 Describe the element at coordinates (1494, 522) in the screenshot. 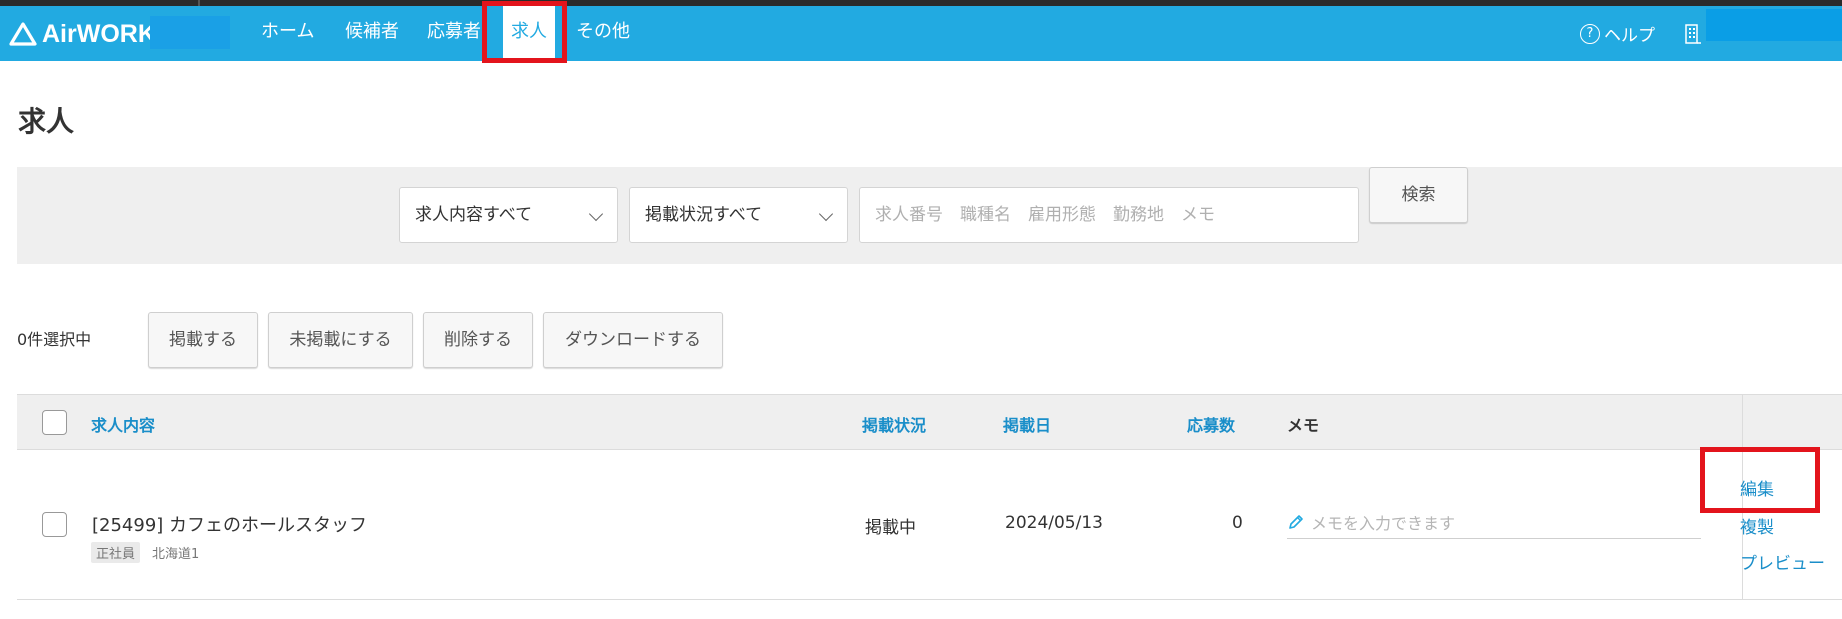

I see `memo-field: メモを入力できます` at that location.